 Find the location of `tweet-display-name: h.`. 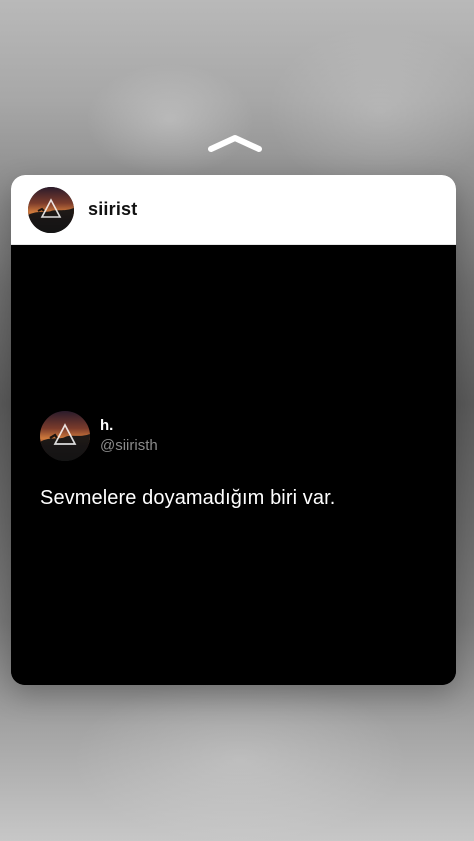

tweet-display-name: h. is located at coordinates (129, 426).